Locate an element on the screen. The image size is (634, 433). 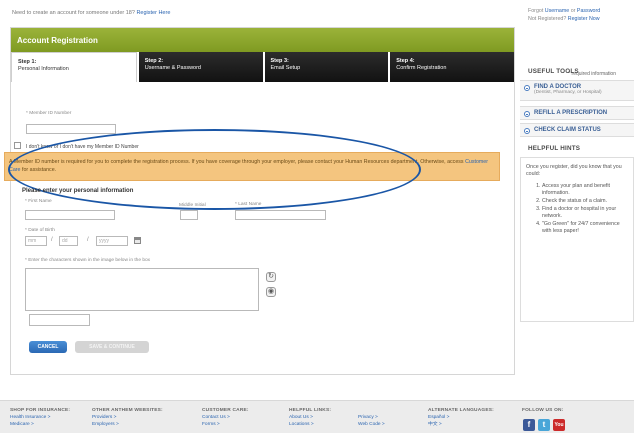
footer-alternate-languages: ALTERNATE LANGUAGES: Español > 中文 > is located at coordinates (461, 418).